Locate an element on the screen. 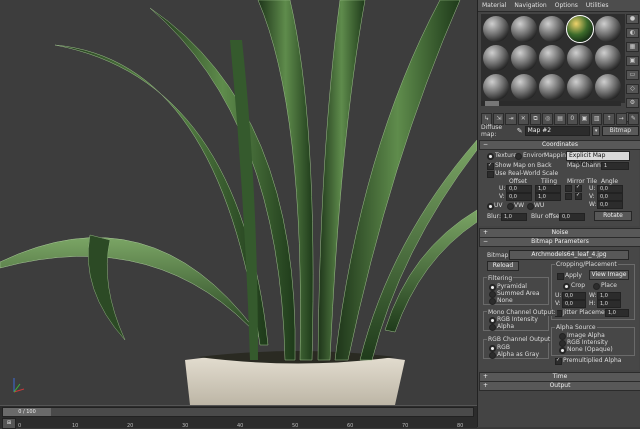 The image size is (640, 429). rollout-coordinates: − Coordinates is located at coordinates (559, 145).